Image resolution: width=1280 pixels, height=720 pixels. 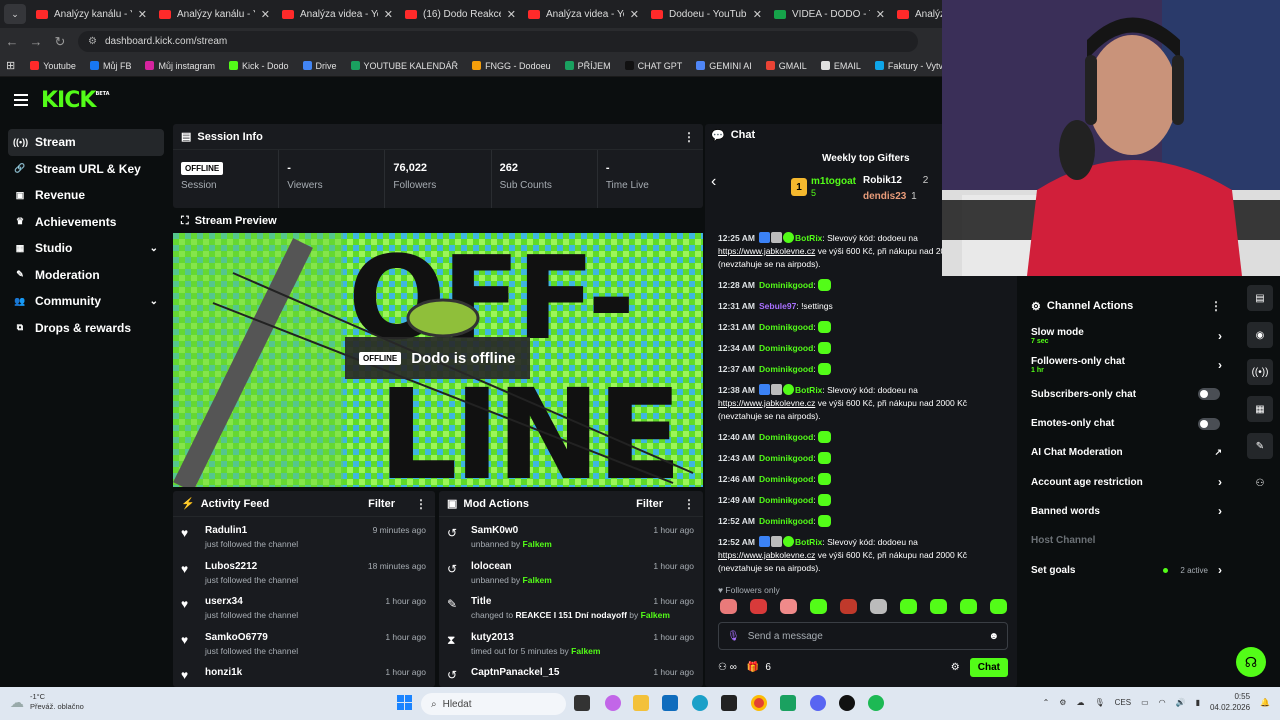 What do you see at coordinates (498, 41) in the screenshot?
I see `url-input: ⚙ dashboard.kick.com/stream` at bounding box center [498, 41].